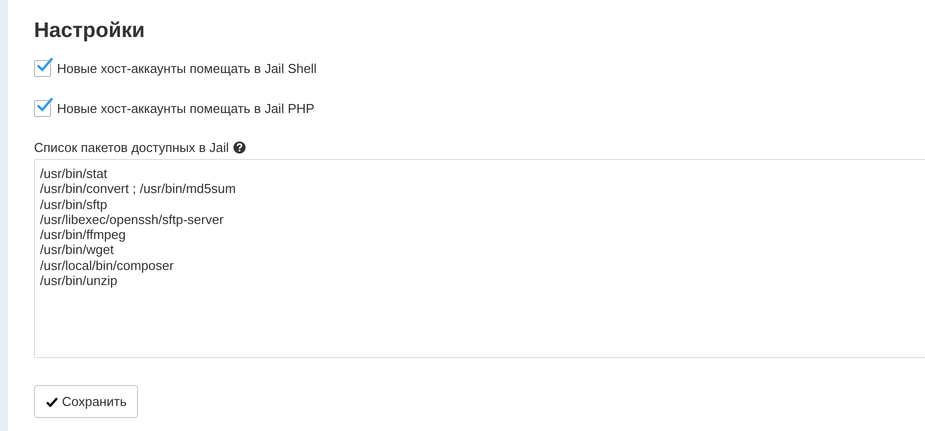  Describe the element at coordinates (185, 108) in the screenshot. I see `checkbox-label: Новые хост-аккаунты помещать в Jail PHP` at that location.